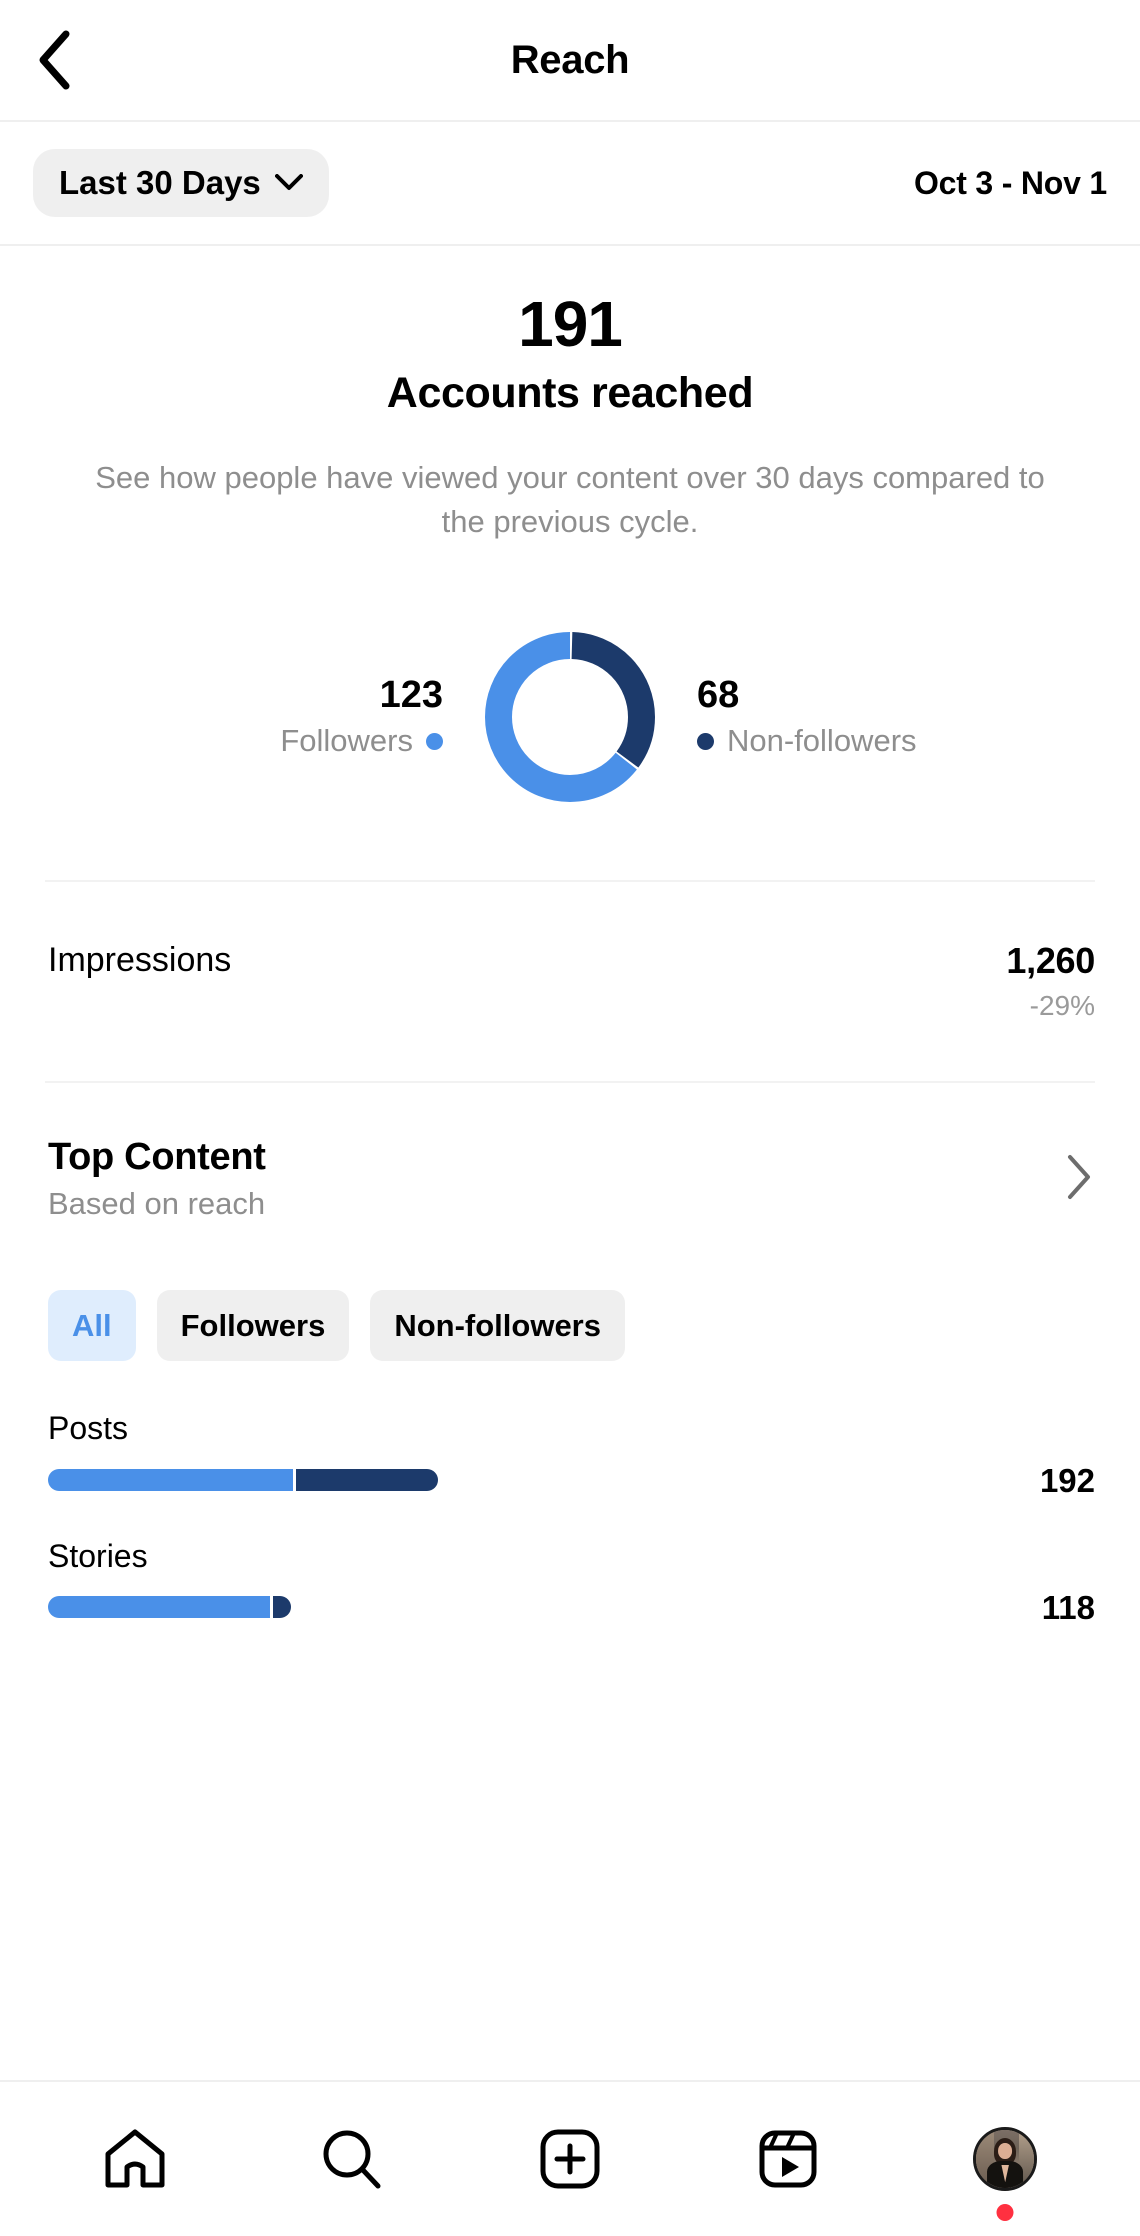  What do you see at coordinates (320, 717) in the screenshot?
I see `legend-followers: 123 Followers` at bounding box center [320, 717].